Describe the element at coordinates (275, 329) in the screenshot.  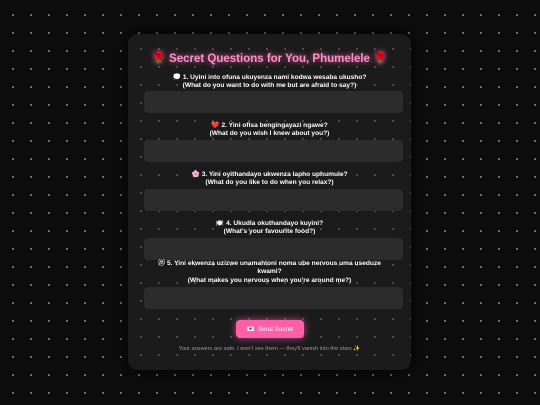
I see `send-secret-label: Send Secret` at that location.